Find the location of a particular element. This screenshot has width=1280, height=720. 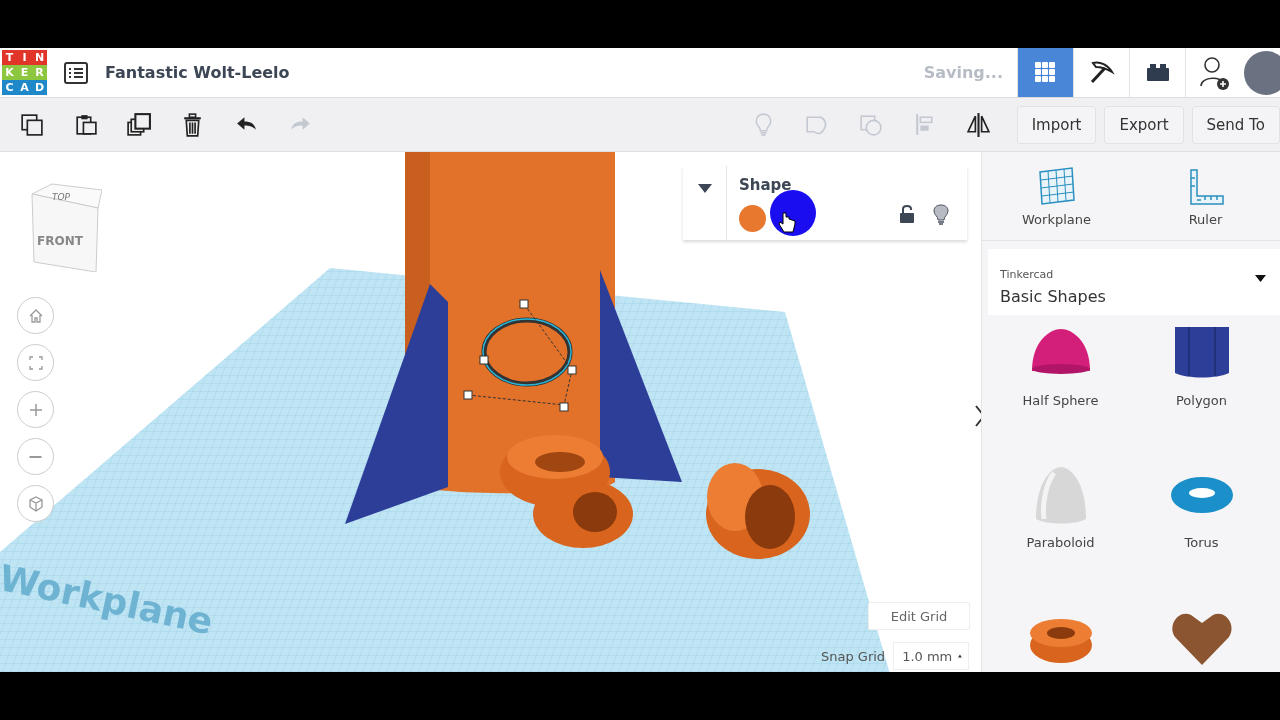

duplicate-icon is located at coordinates (139, 124).